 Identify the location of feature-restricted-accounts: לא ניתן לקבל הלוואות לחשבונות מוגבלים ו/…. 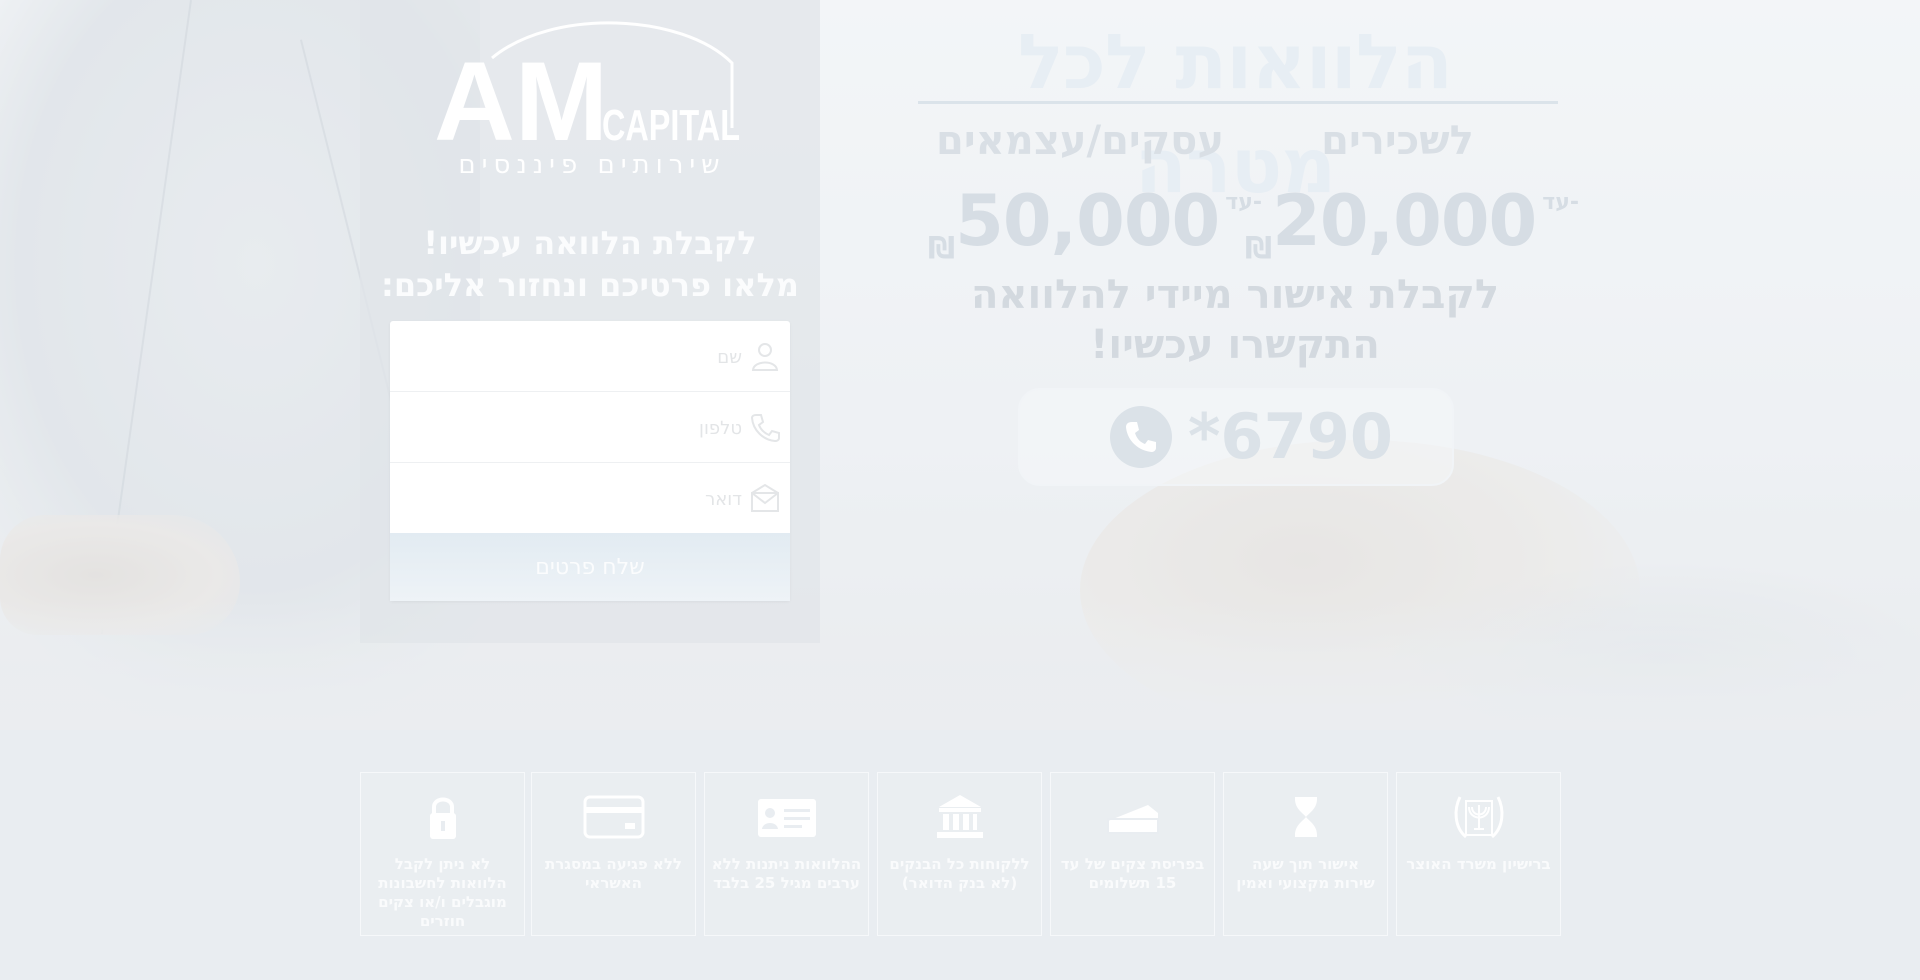
(442, 854).